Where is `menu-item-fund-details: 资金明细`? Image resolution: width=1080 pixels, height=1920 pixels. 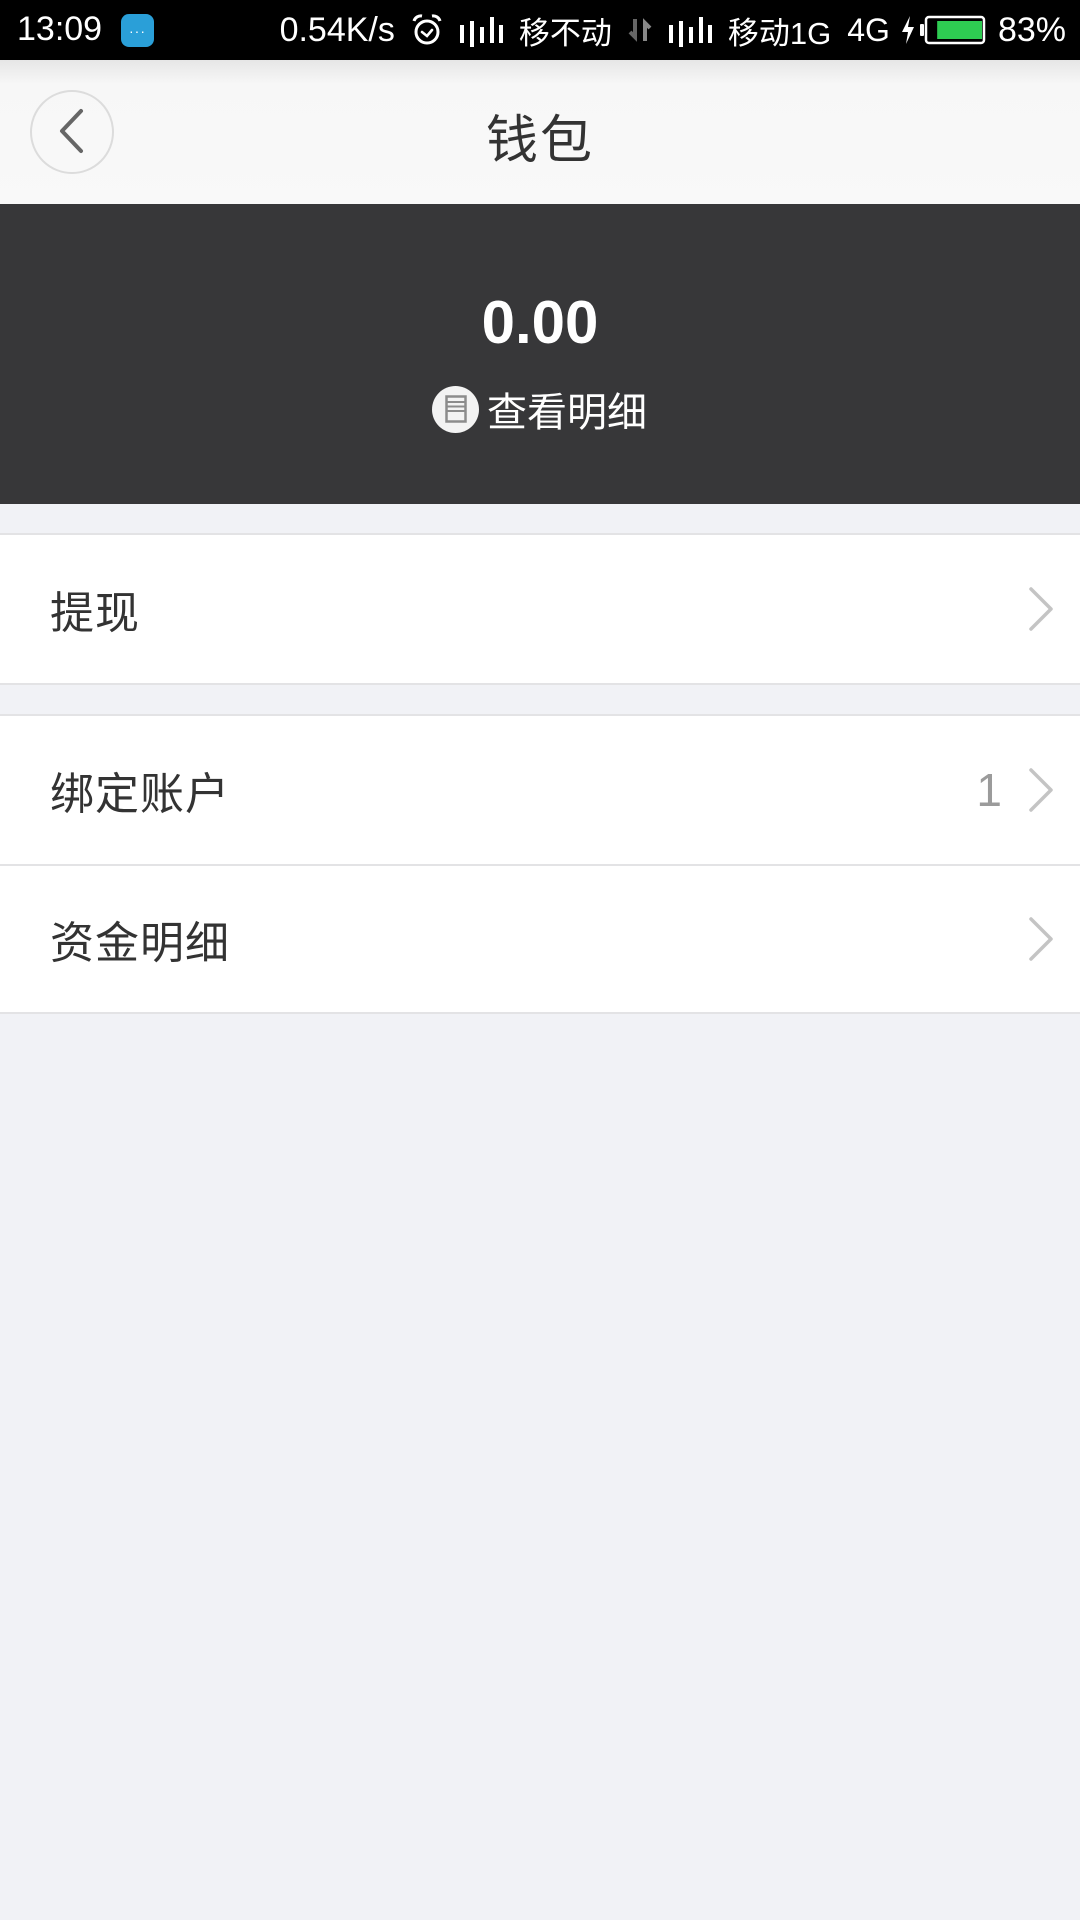
menu-item-fund-details: 资金明细 is located at coordinates (540, 938).